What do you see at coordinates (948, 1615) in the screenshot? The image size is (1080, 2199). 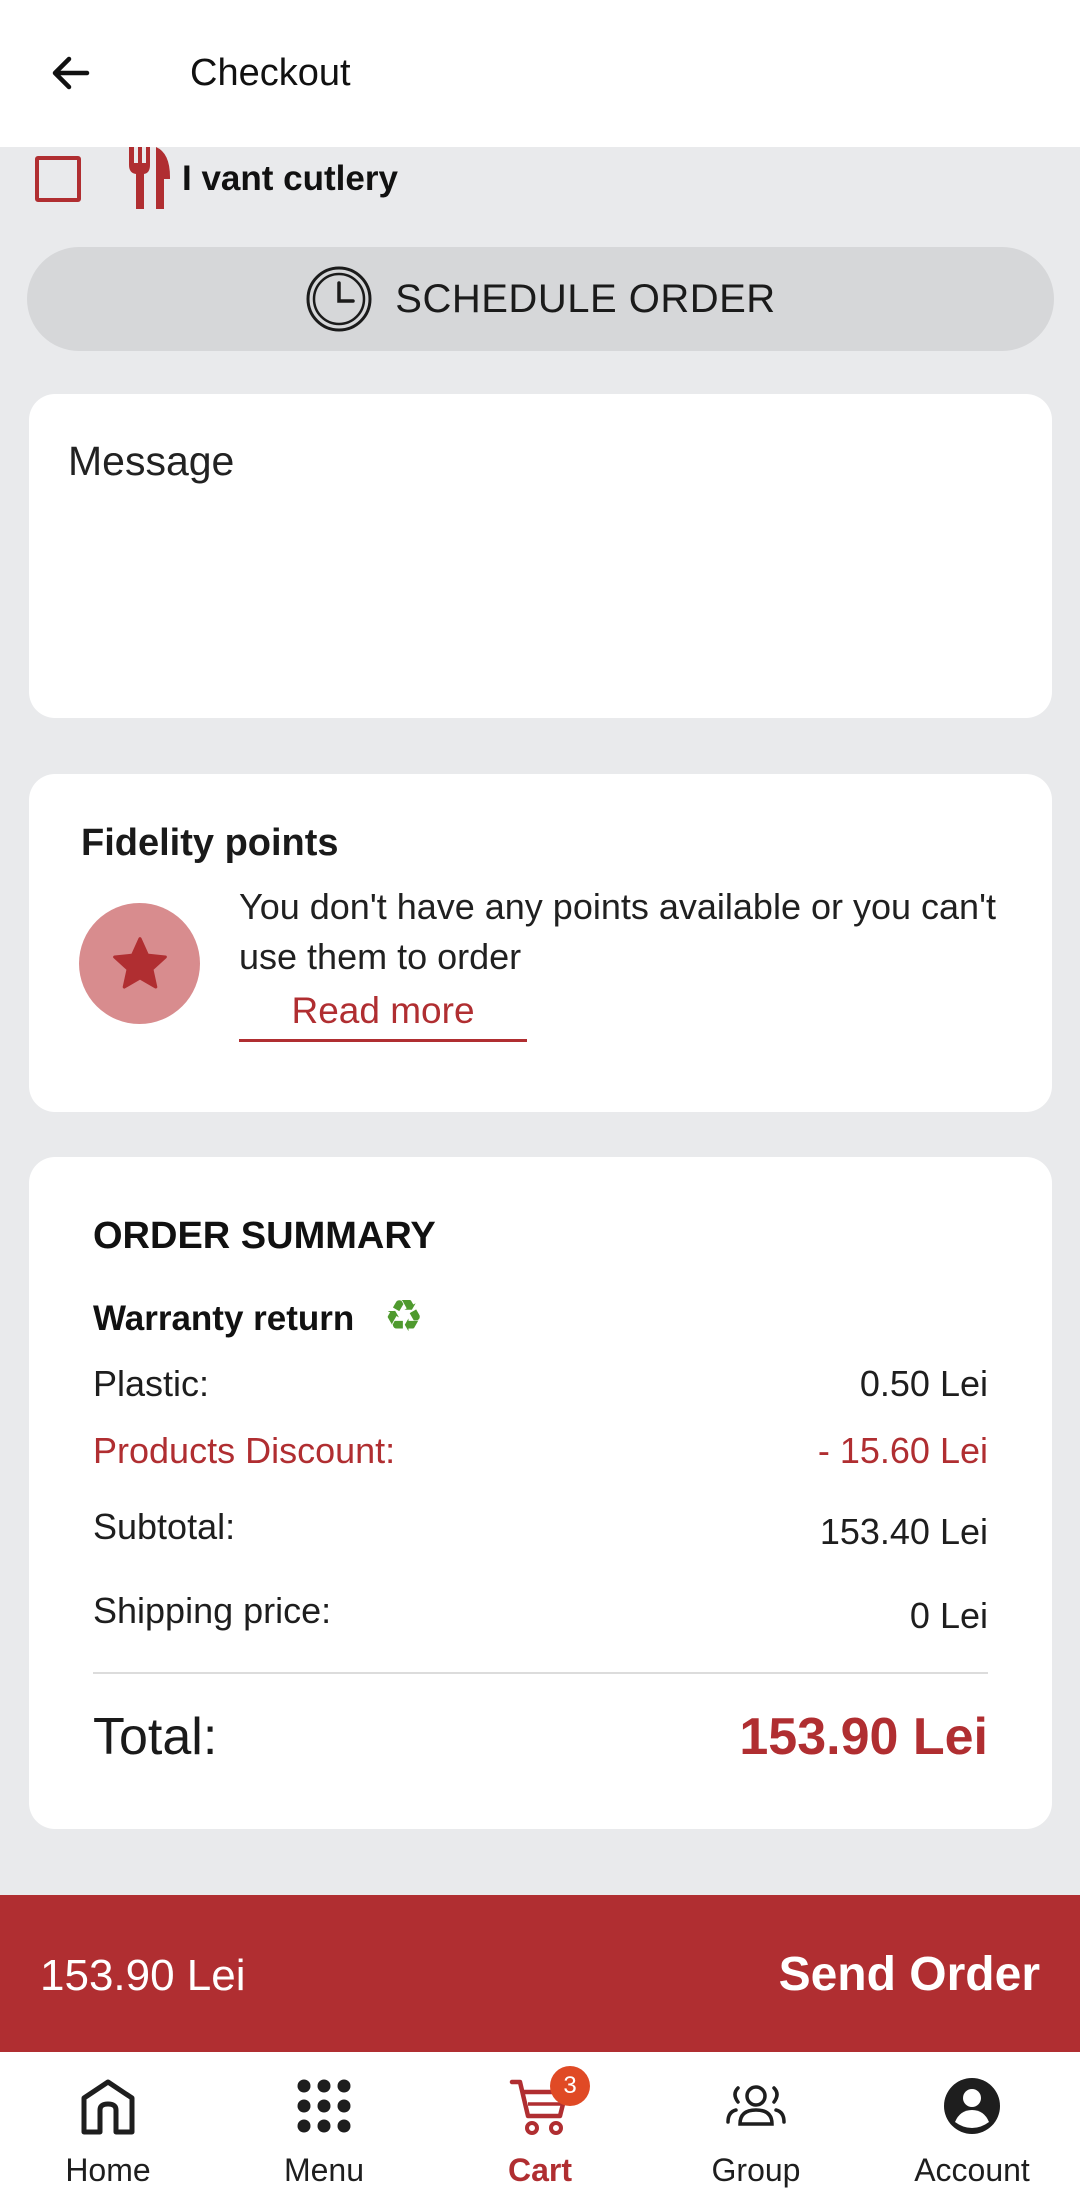 I see `shipping-price-value: 0 Lei` at bounding box center [948, 1615].